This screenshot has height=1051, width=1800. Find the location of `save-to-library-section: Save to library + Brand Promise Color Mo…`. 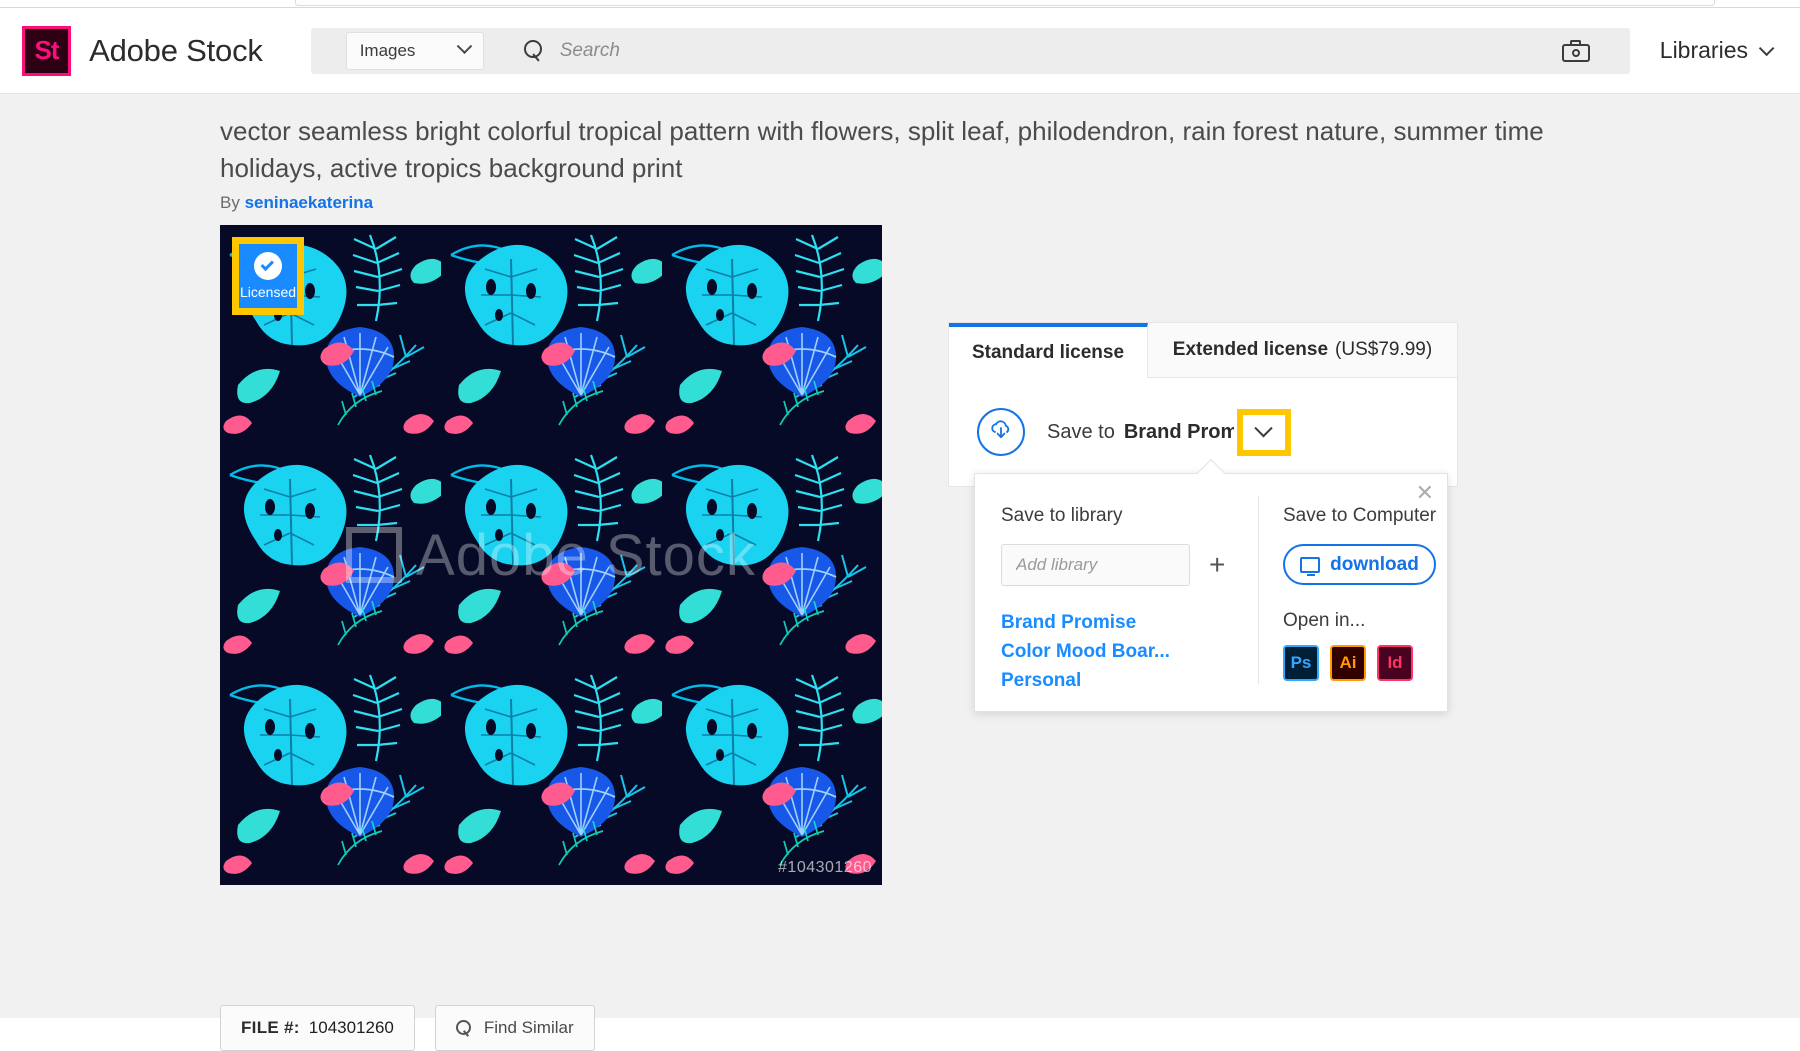

save-to-library-section: Save to library + Brand Promise Color Mo… is located at coordinates (1116, 592).